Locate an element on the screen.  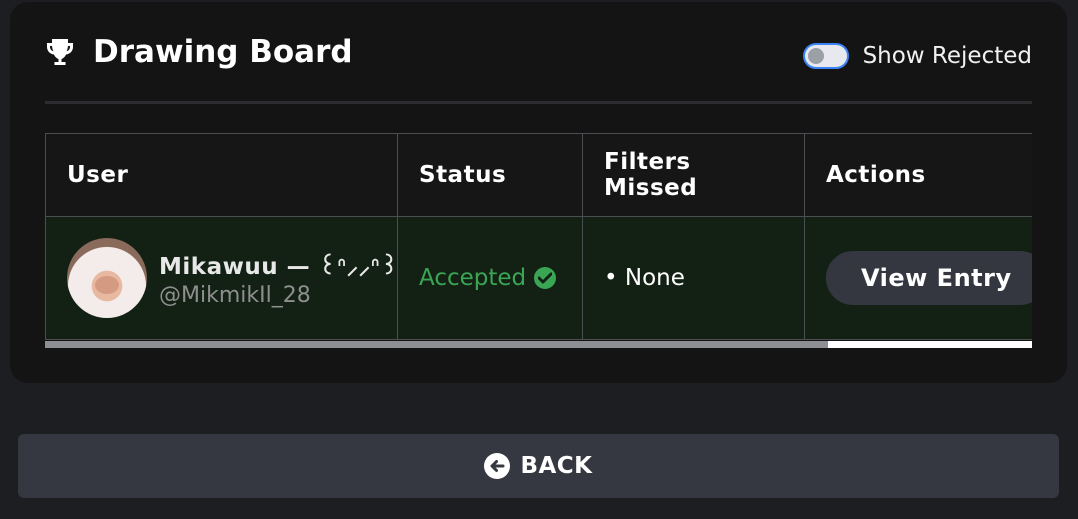
view-entry-button: View Entry is located at coordinates (929, 278).